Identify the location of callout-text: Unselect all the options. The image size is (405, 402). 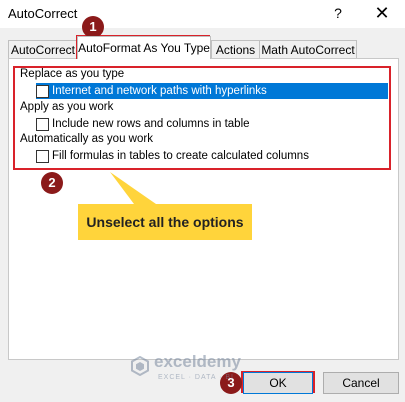
(165, 222).